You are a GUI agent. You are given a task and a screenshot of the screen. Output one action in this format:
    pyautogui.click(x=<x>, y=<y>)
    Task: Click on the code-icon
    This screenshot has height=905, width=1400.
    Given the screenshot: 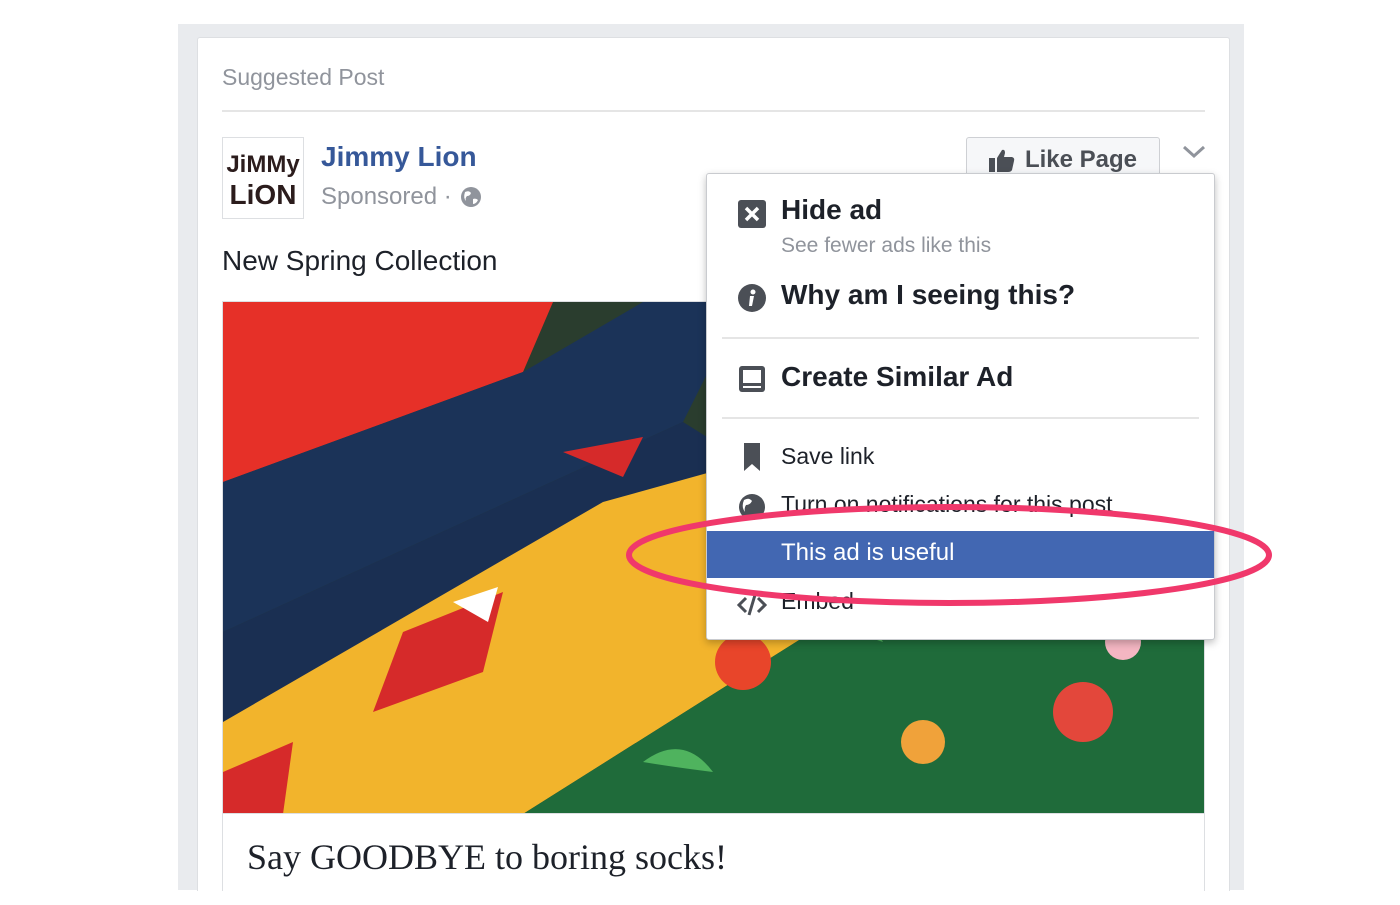 What is the action you would take?
    pyautogui.click(x=752, y=605)
    